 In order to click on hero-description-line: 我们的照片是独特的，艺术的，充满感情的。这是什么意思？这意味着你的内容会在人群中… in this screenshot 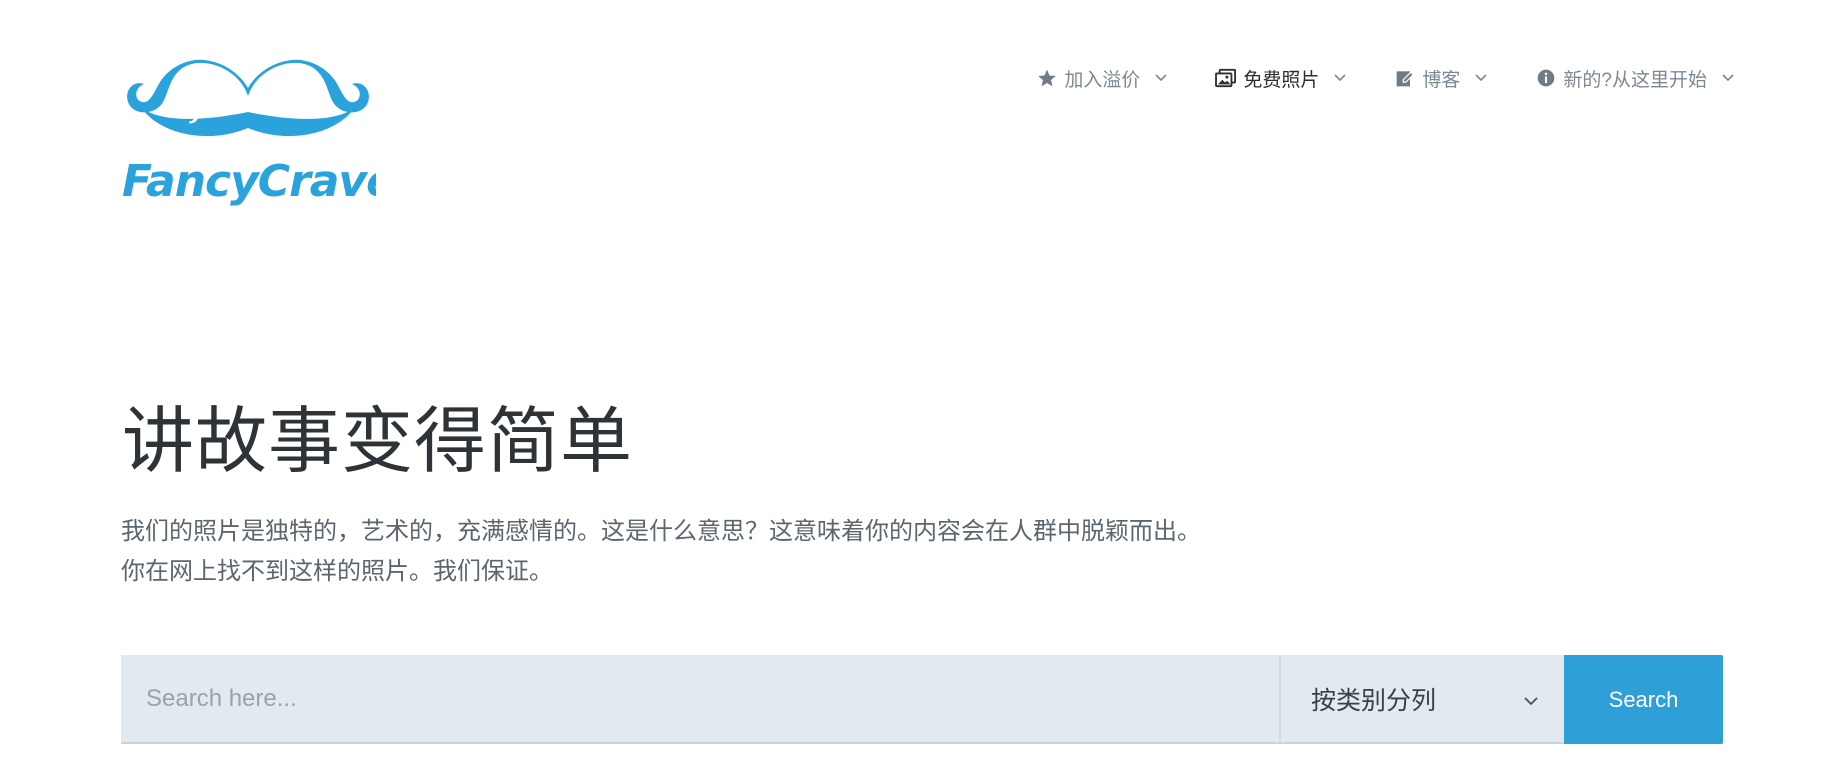, I will do `click(661, 531)`.